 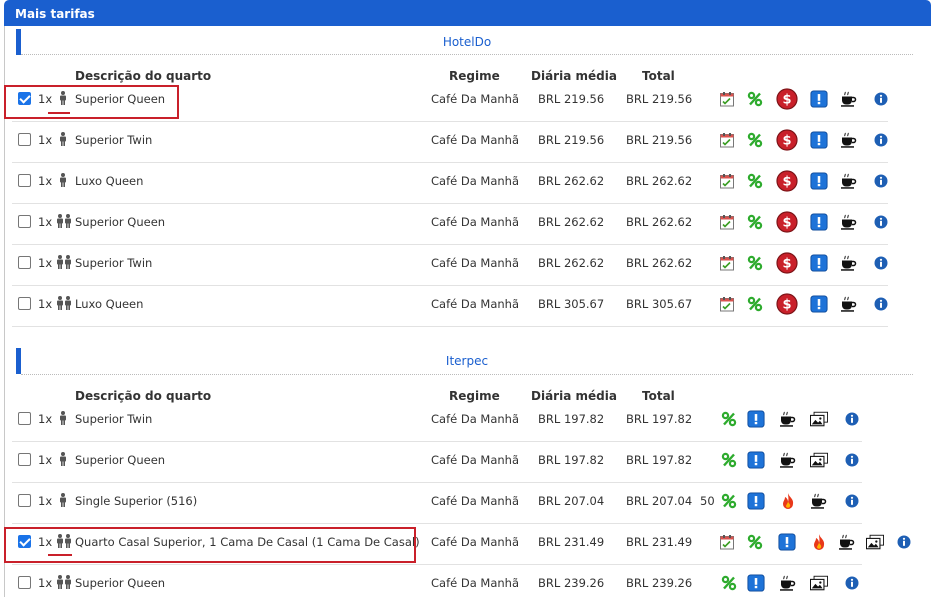 I want to click on header-daily-average: Diária média, so click(x=574, y=396).